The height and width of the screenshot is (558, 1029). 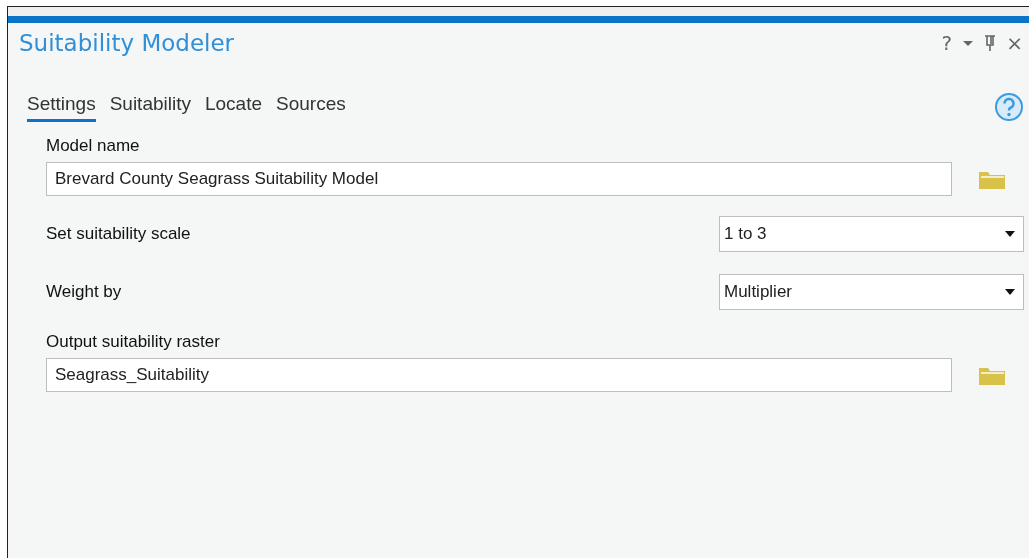 What do you see at coordinates (118, 234) in the screenshot?
I see `field-label: Set suitability scale` at bounding box center [118, 234].